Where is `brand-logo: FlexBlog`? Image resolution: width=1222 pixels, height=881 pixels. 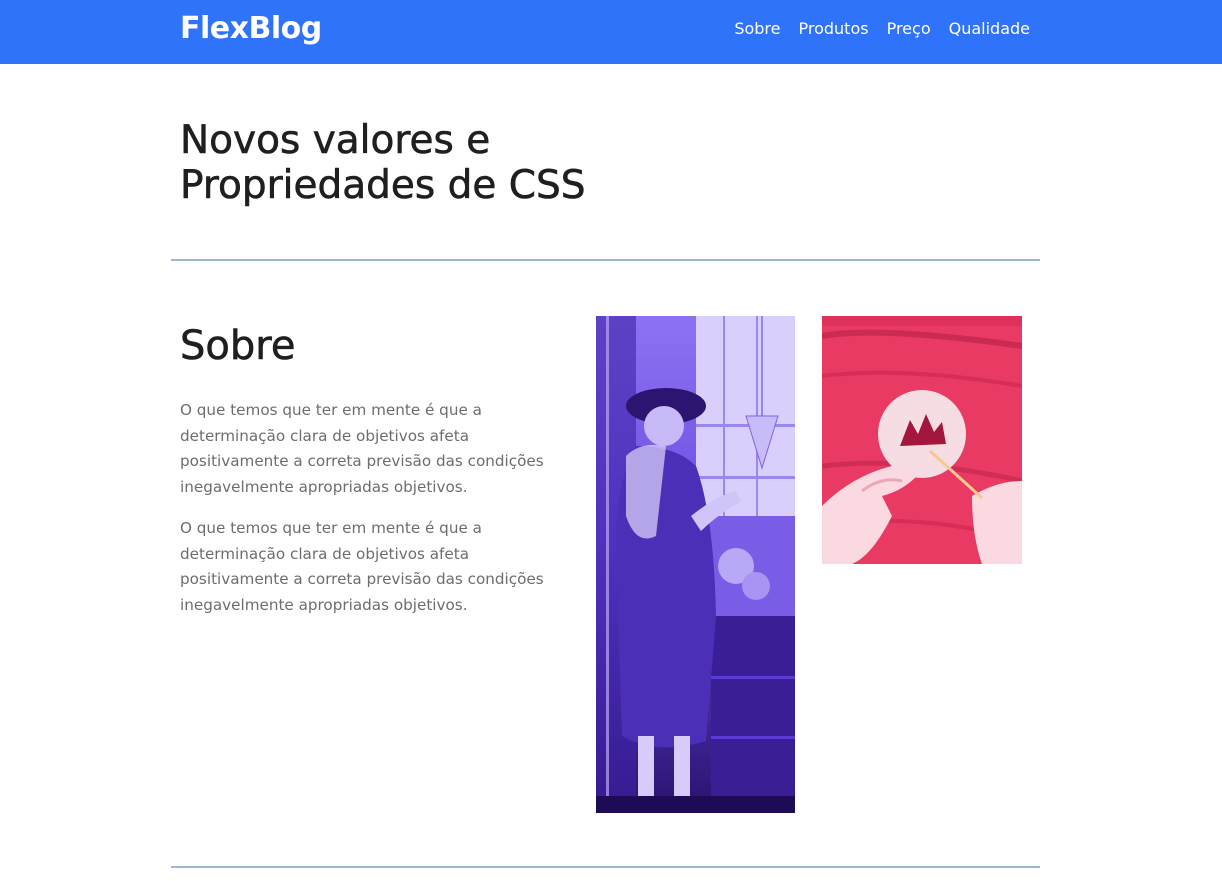 brand-logo: FlexBlog is located at coordinates (251, 29).